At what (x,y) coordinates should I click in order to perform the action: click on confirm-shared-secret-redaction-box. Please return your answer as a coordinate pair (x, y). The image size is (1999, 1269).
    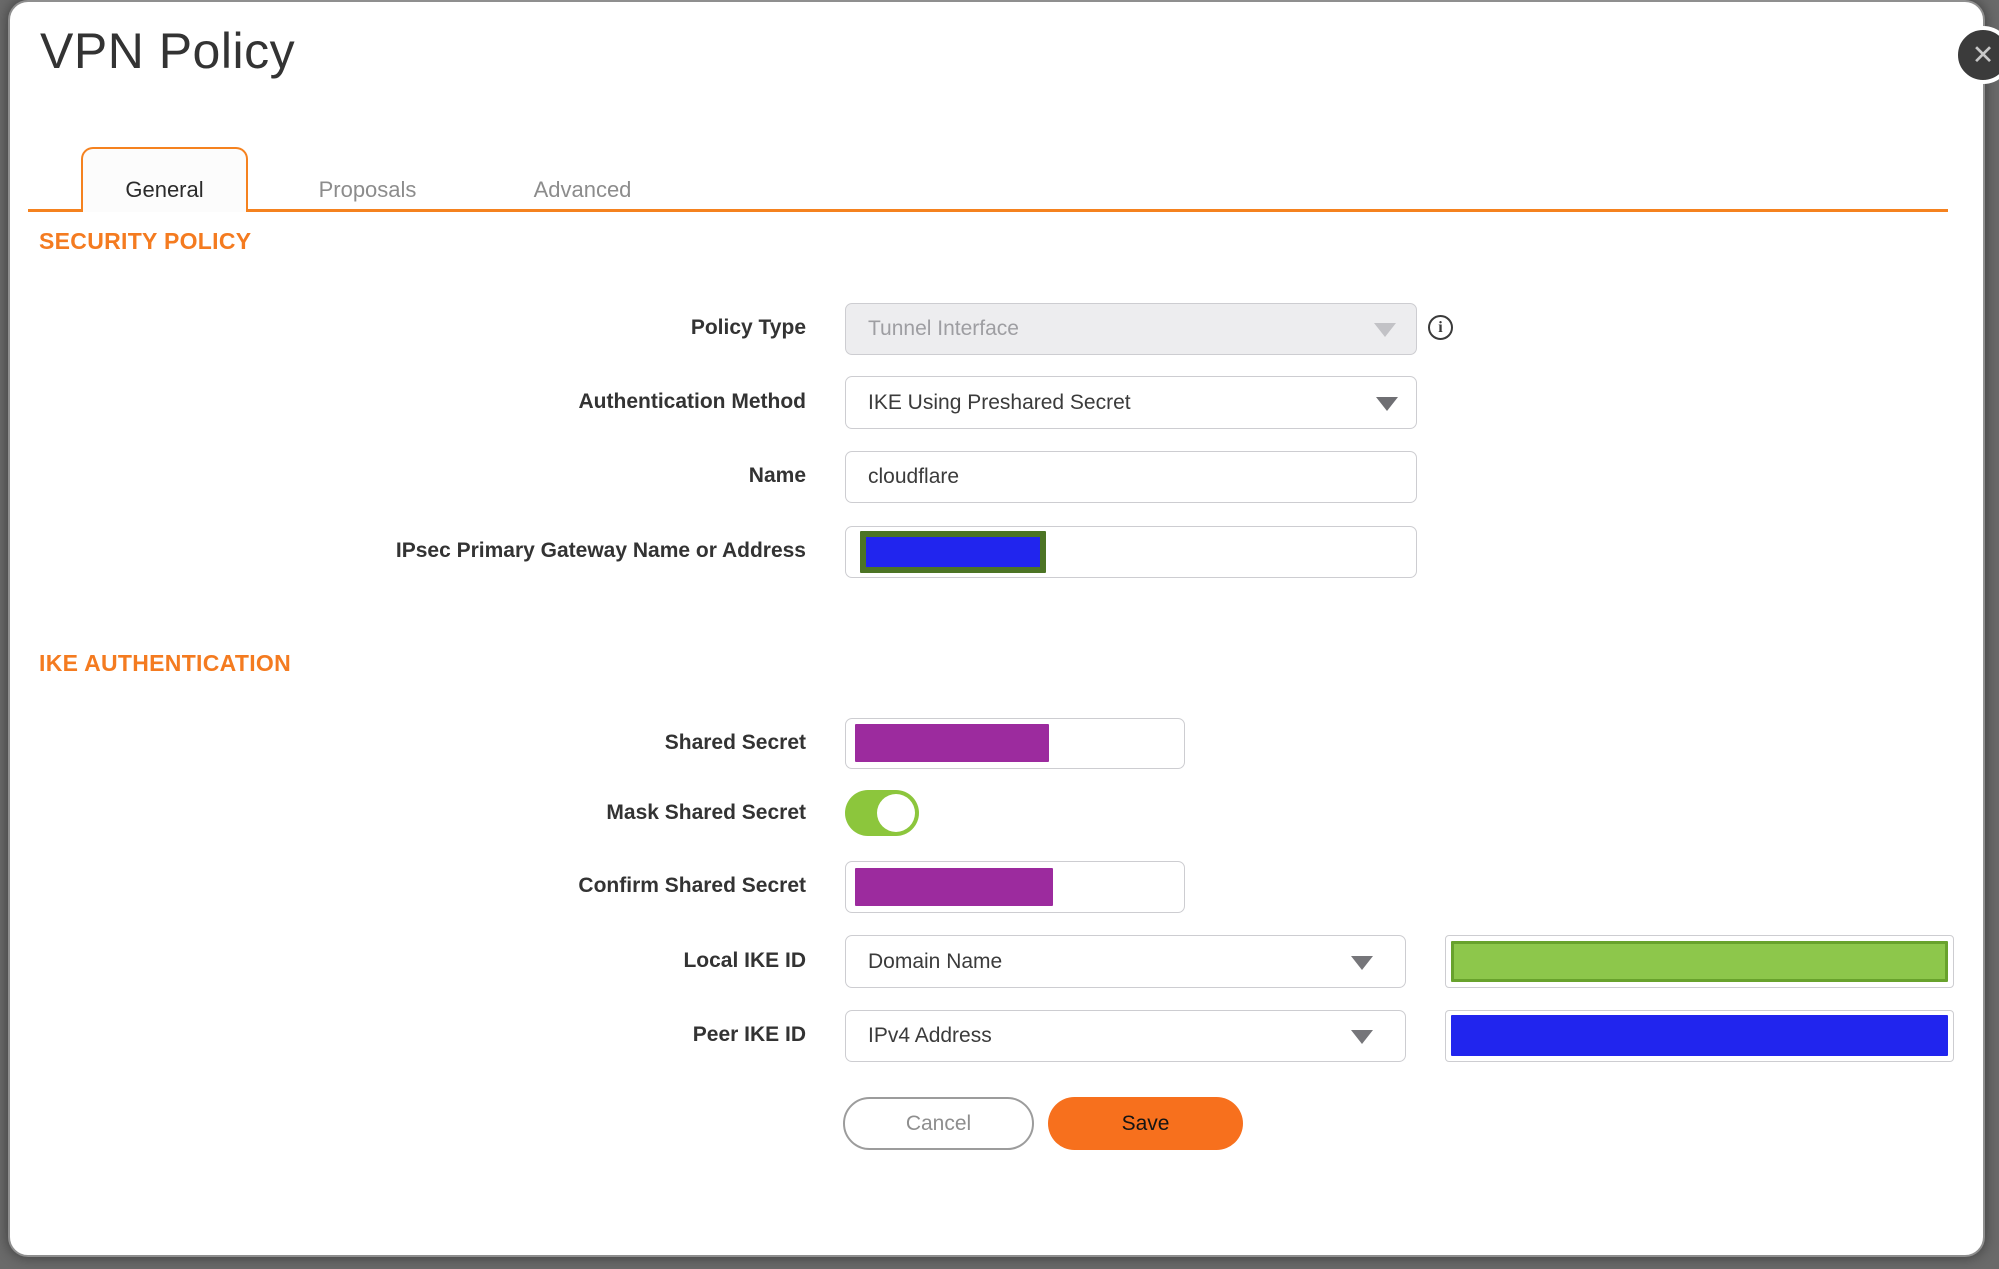
    Looking at the image, I should click on (954, 887).